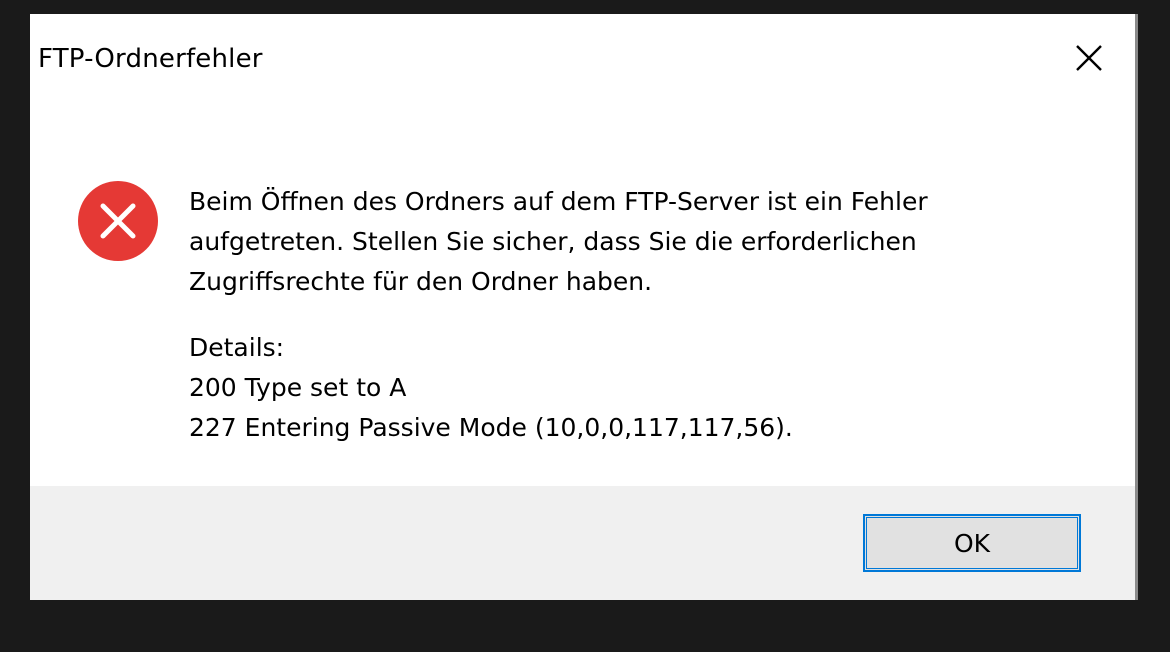 This screenshot has width=1170, height=652. I want to click on close-icon, so click(1089, 58).